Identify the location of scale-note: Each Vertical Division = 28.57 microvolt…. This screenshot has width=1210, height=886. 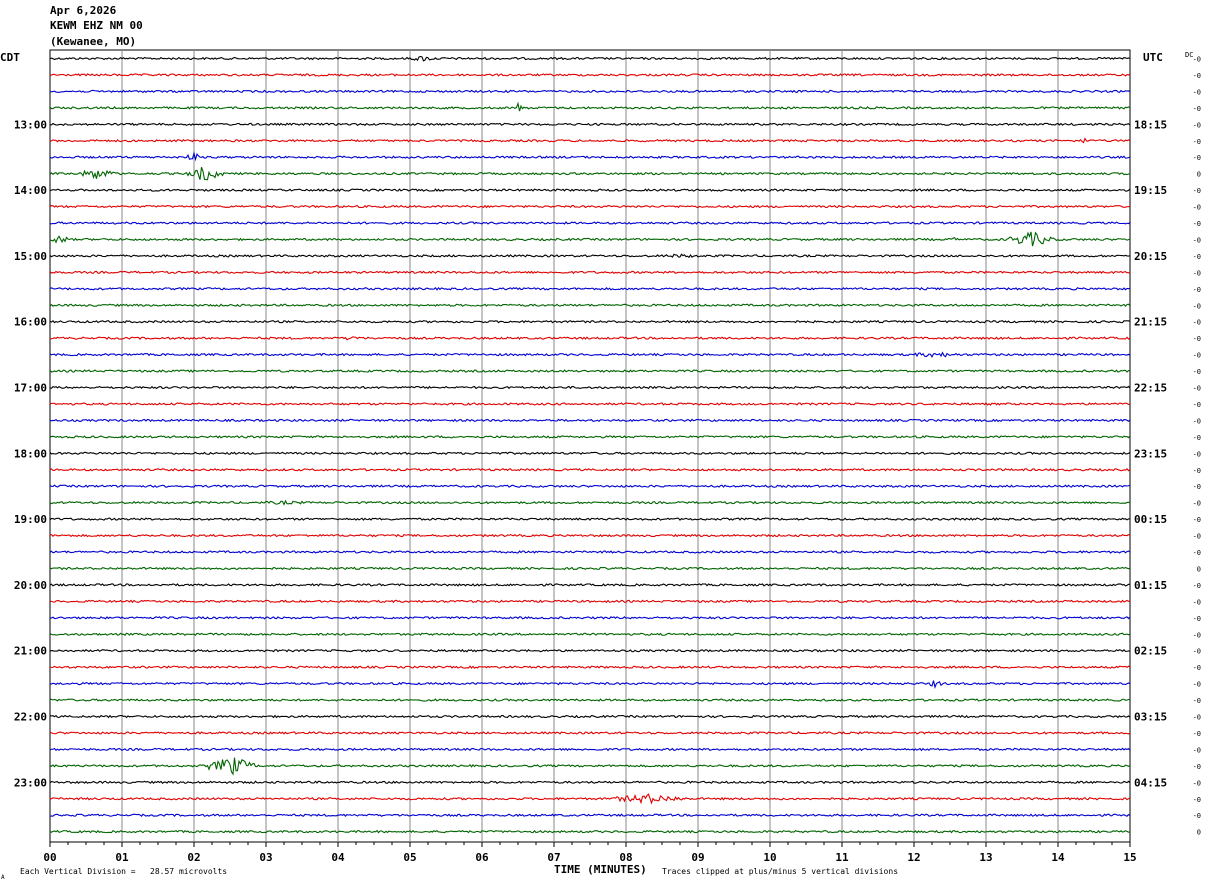
(123, 871).